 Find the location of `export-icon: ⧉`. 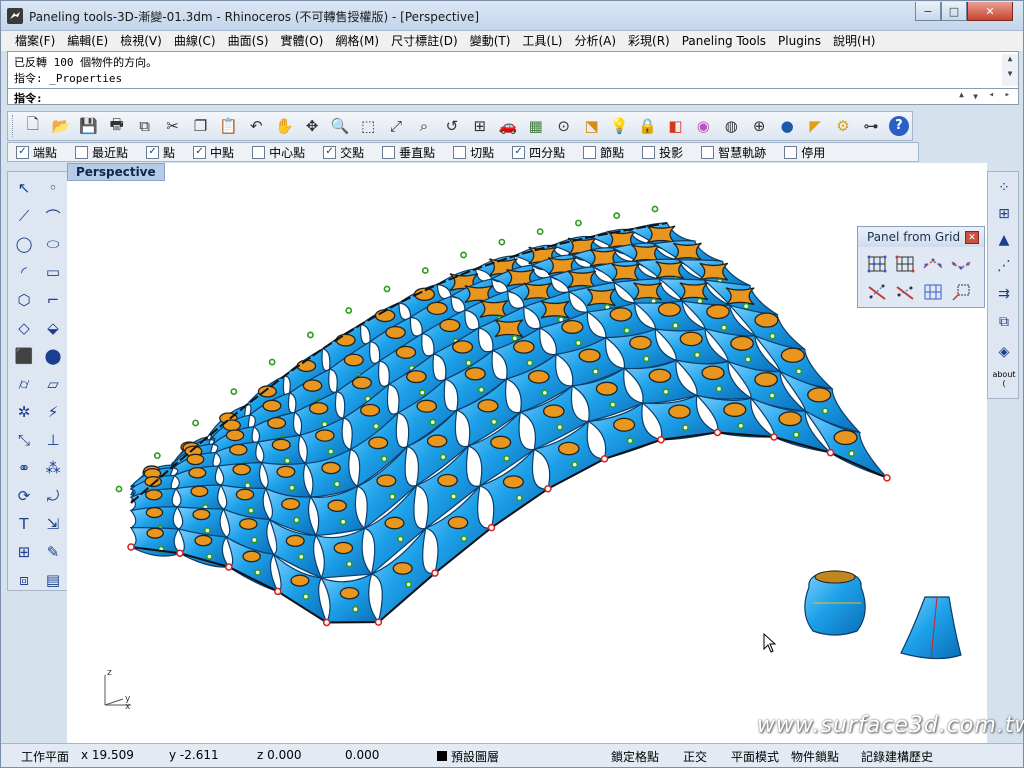

export-icon: ⧉ is located at coordinates (145, 126).